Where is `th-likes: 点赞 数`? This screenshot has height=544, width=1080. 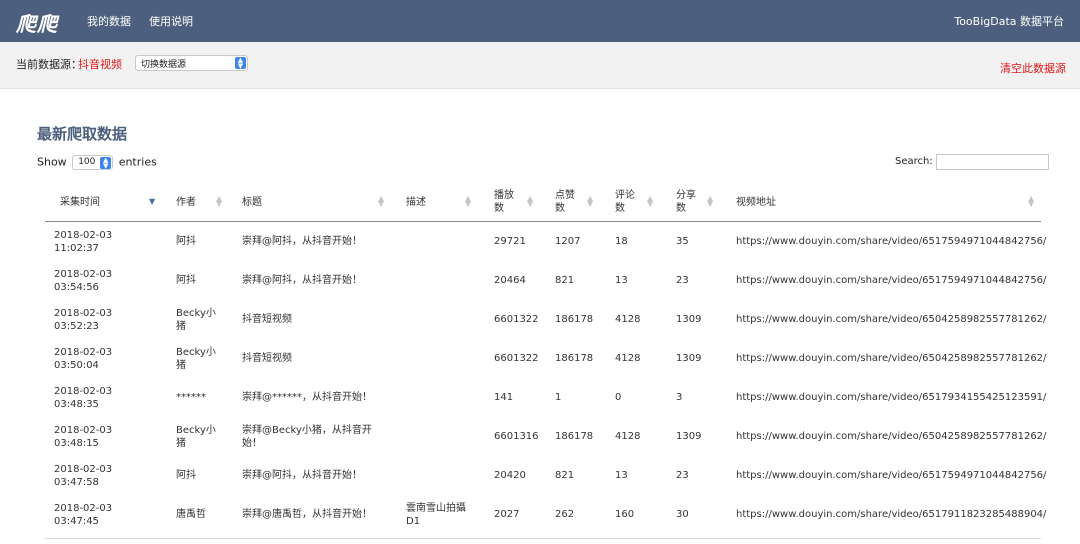 th-likes: 点赞 数 is located at coordinates (583, 202).